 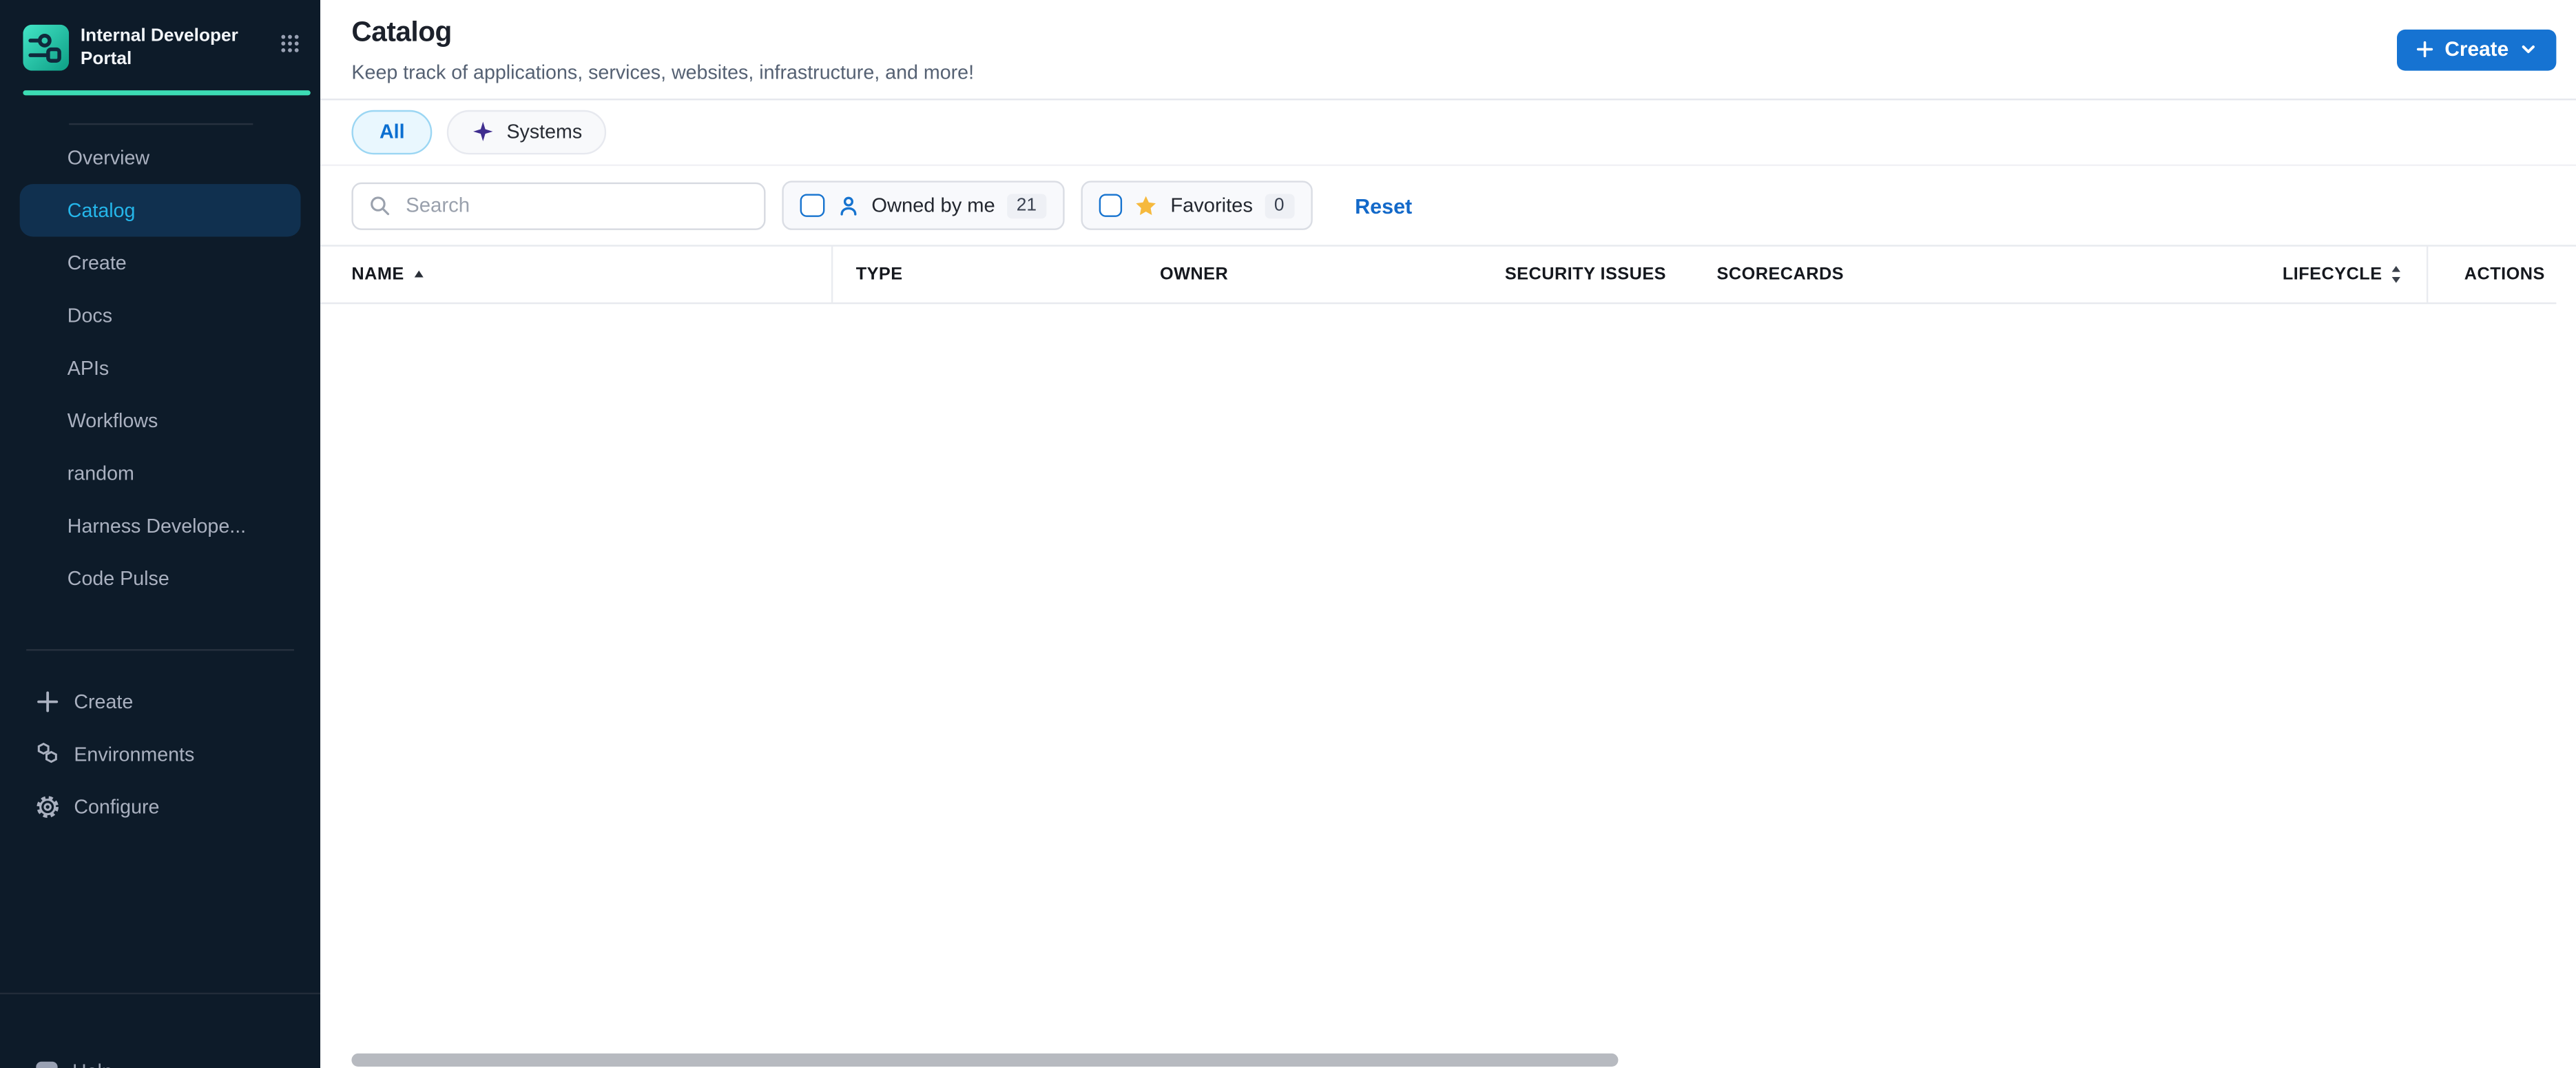 I want to click on sidebar-item-label: APIs, so click(x=88, y=368).